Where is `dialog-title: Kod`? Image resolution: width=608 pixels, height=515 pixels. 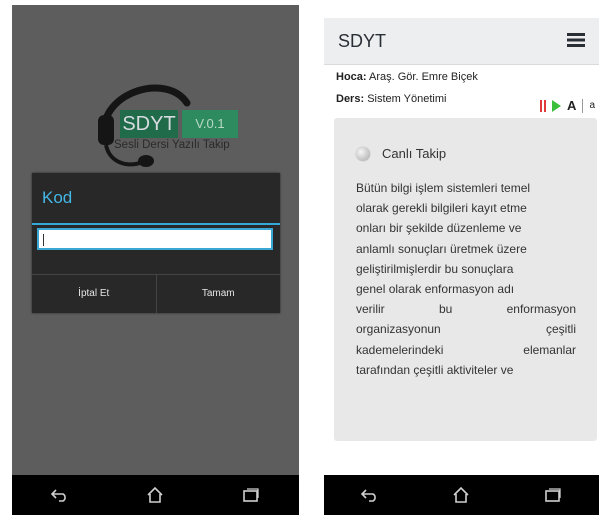 dialog-title: Kod is located at coordinates (156, 199).